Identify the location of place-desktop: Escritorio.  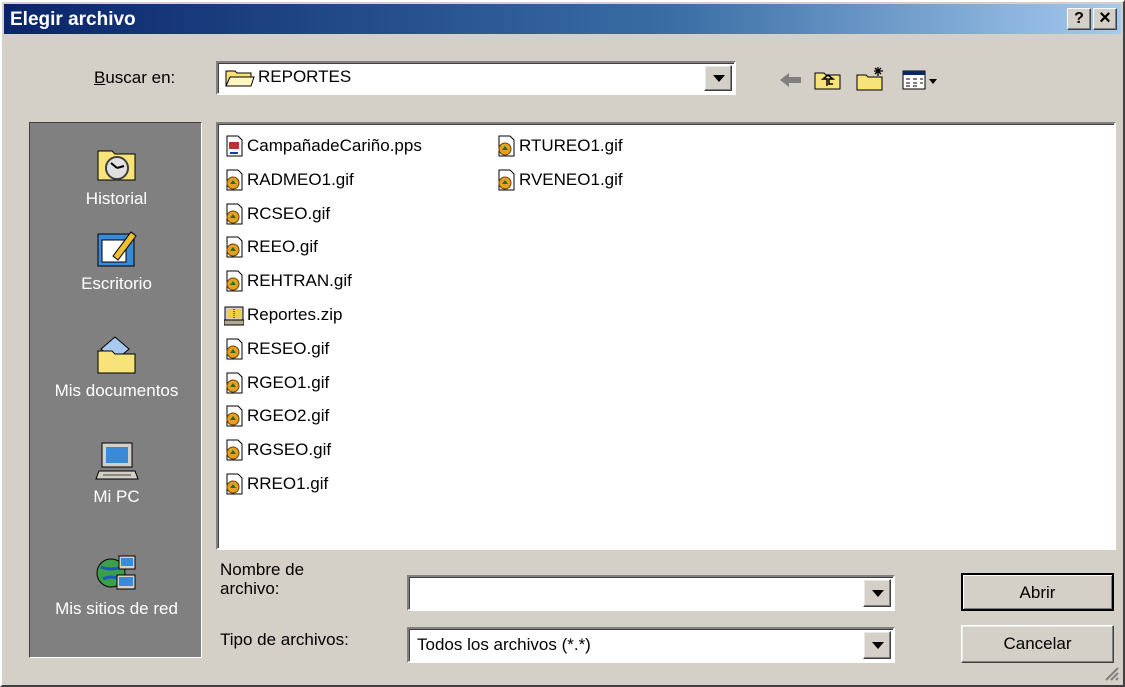
(116, 261).